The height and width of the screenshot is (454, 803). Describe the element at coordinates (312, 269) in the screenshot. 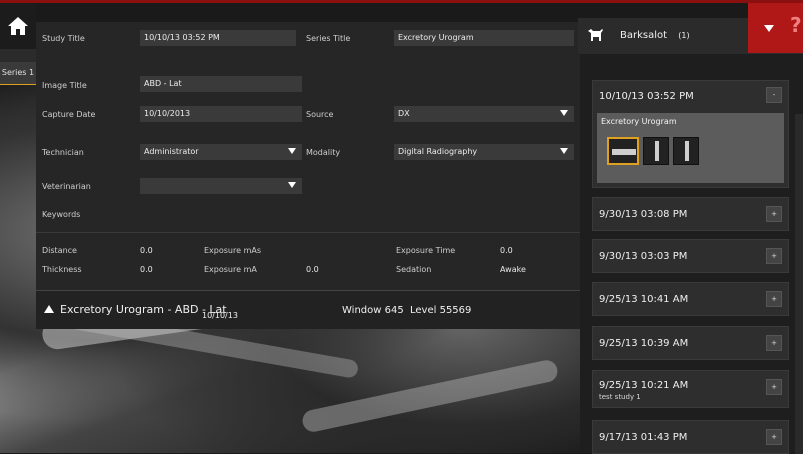

I see `exposure-ma-value: 0.0` at that location.